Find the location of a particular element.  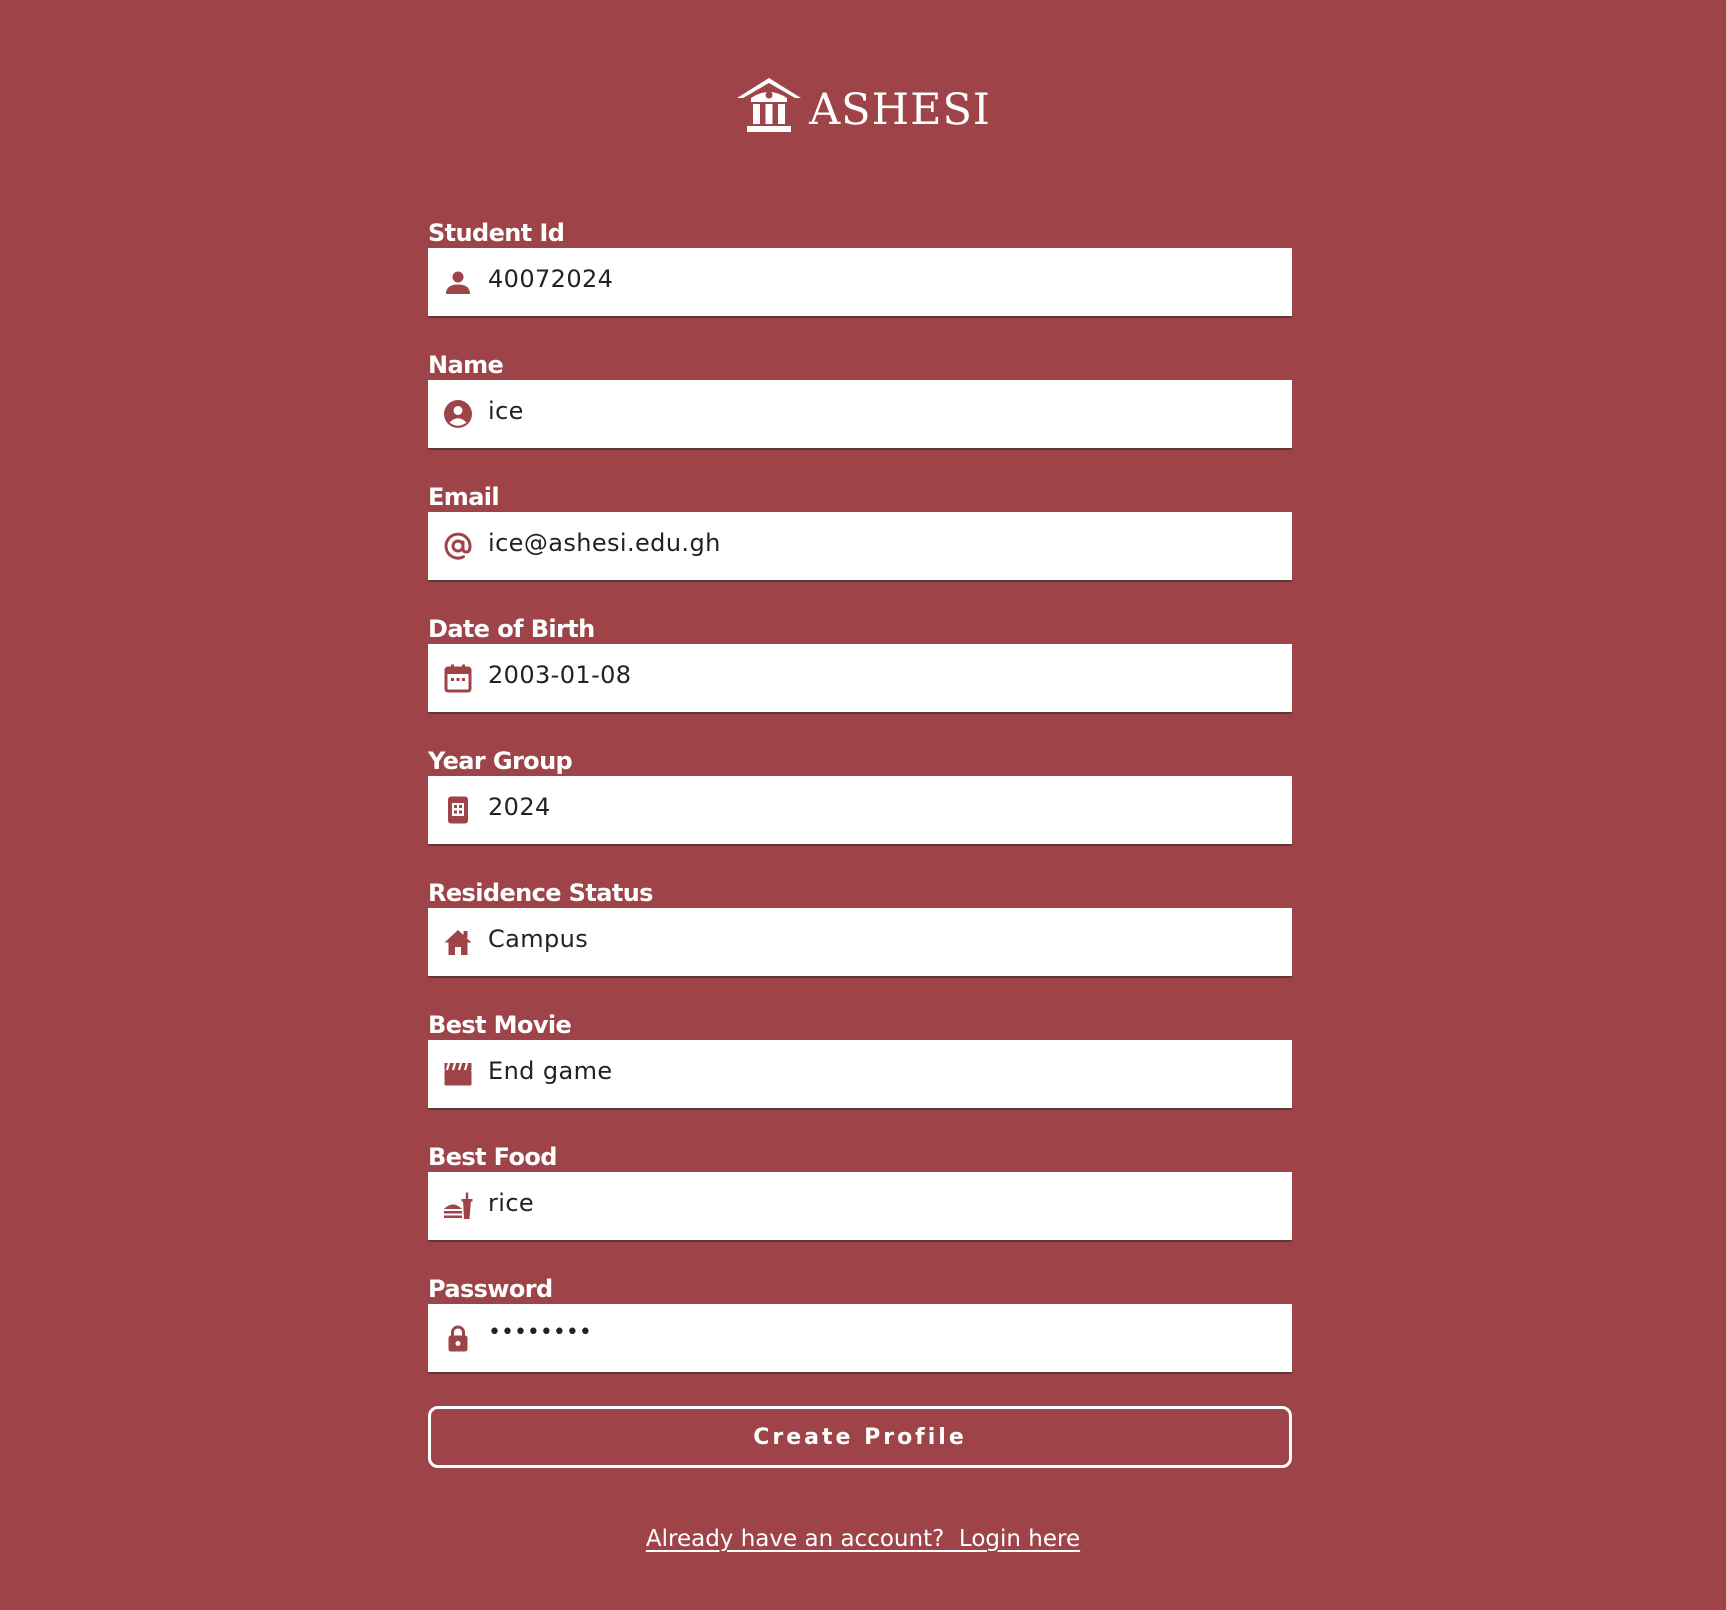

create-profile-button: Create Profile is located at coordinates (860, 1437).